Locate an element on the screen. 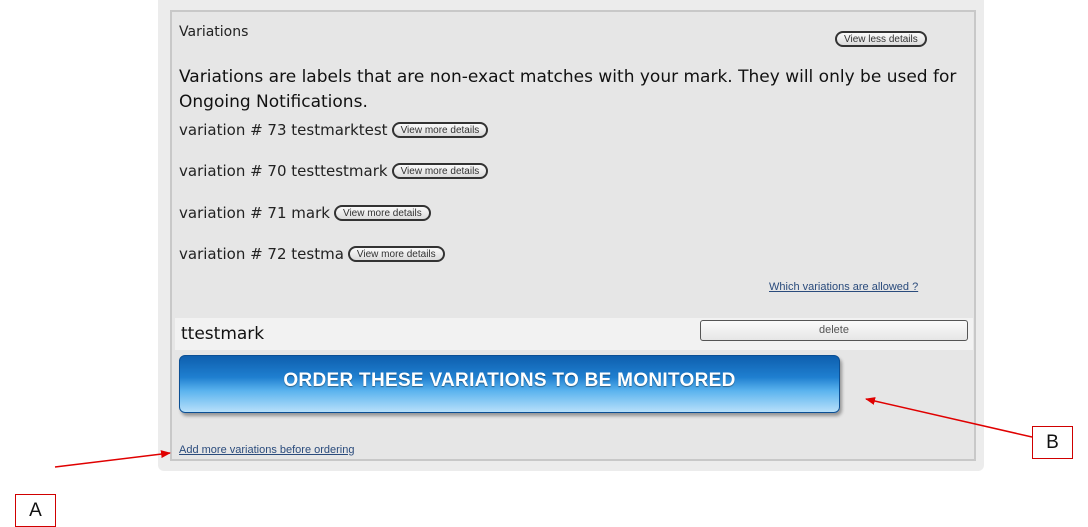 The image size is (1088, 527). callout-a: A is located at coordinates (35, 510).